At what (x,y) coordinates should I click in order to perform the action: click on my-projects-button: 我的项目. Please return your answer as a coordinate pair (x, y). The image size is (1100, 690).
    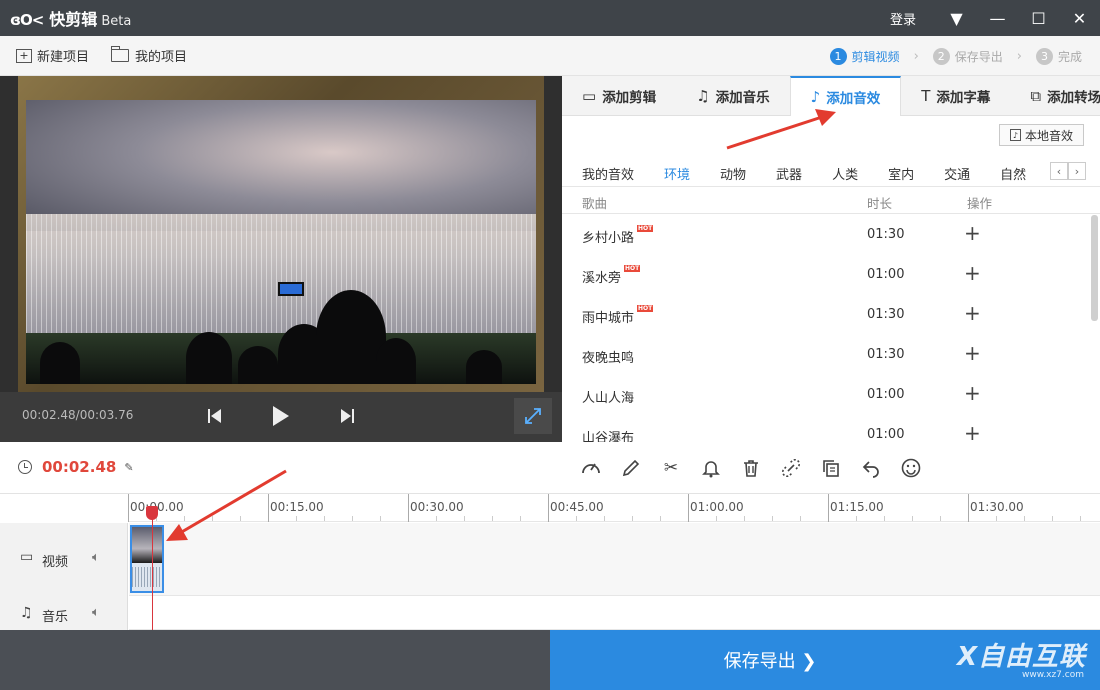
    Looking at the image, I should click on (149, 55).